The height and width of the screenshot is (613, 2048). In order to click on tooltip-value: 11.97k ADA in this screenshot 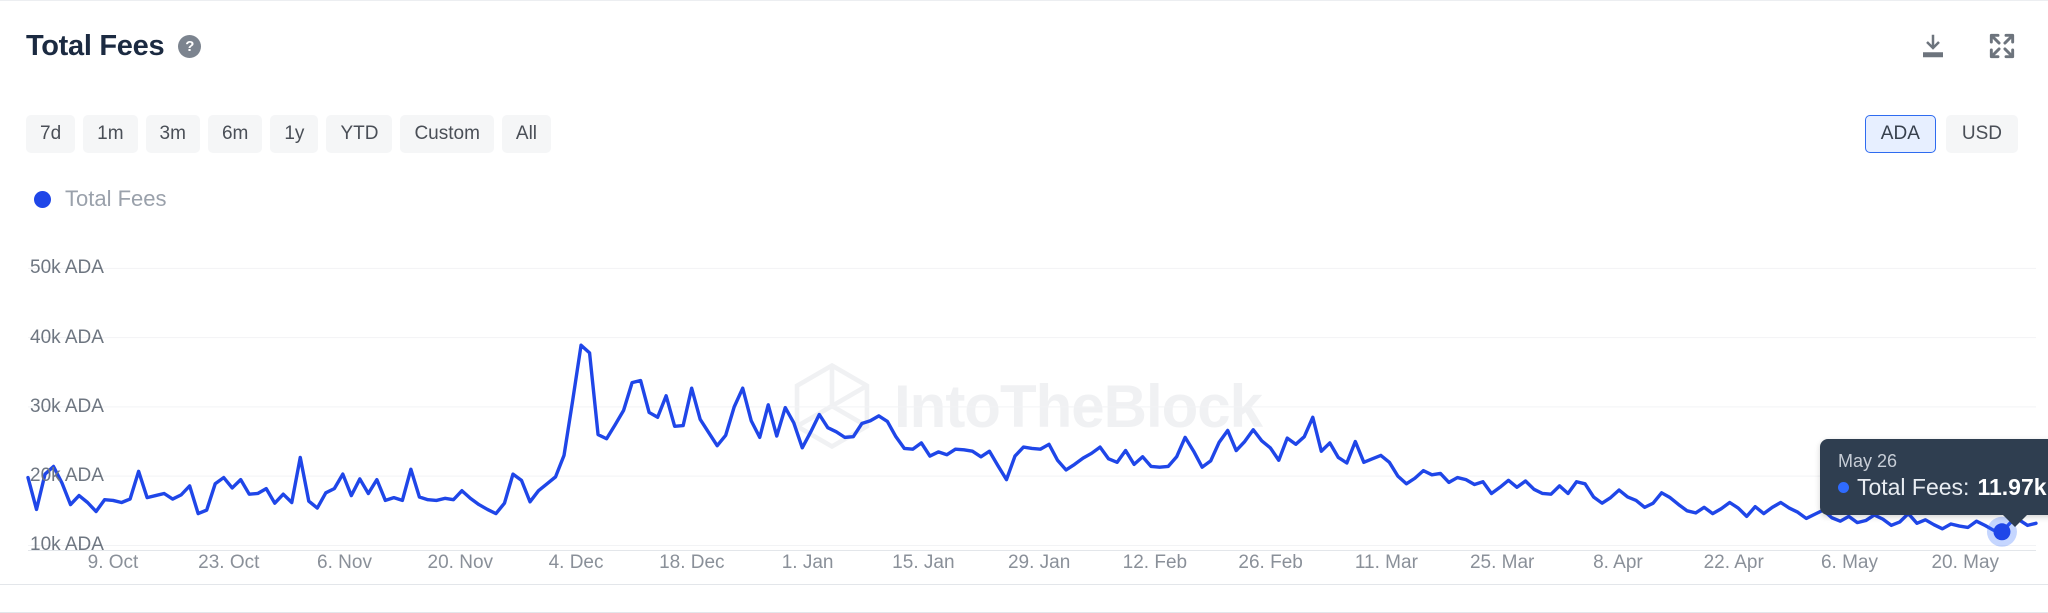, I will do `click(2012, 487)`.